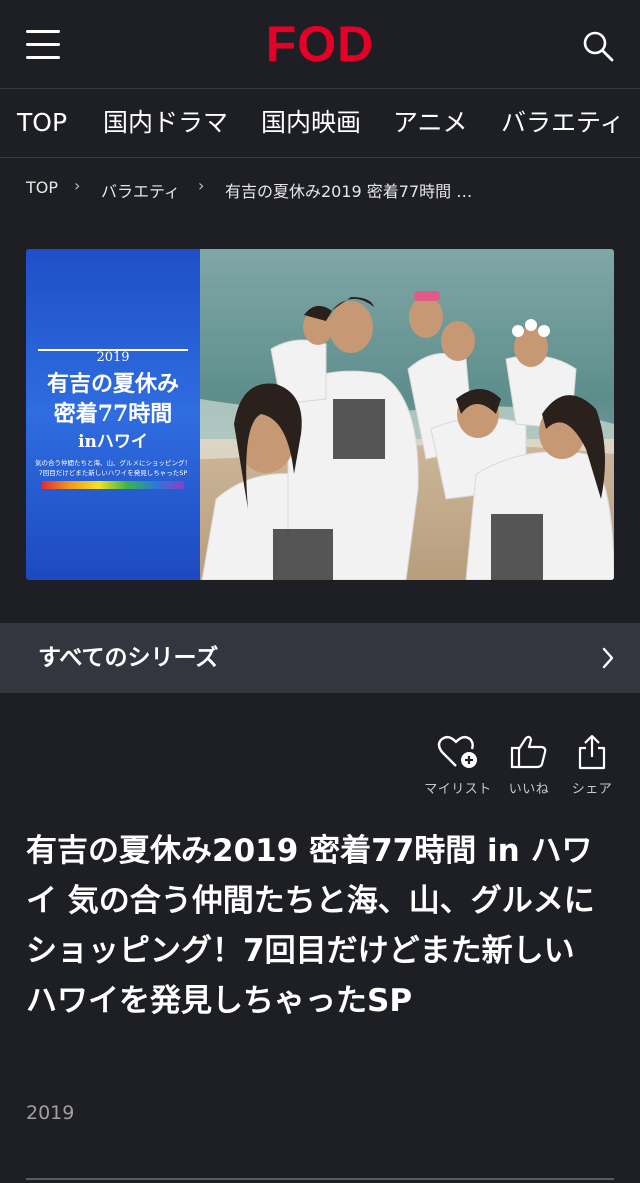  I want to click on panel-year-text: 2019, so click(112, 357).